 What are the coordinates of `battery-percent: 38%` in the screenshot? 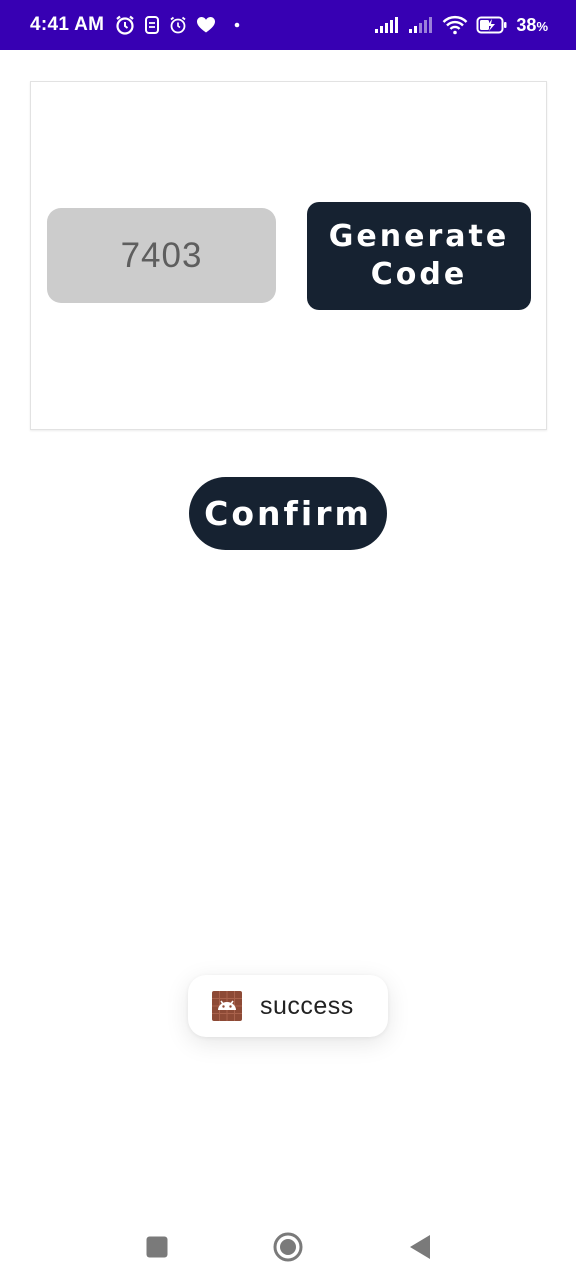 It's located at (532, 24).